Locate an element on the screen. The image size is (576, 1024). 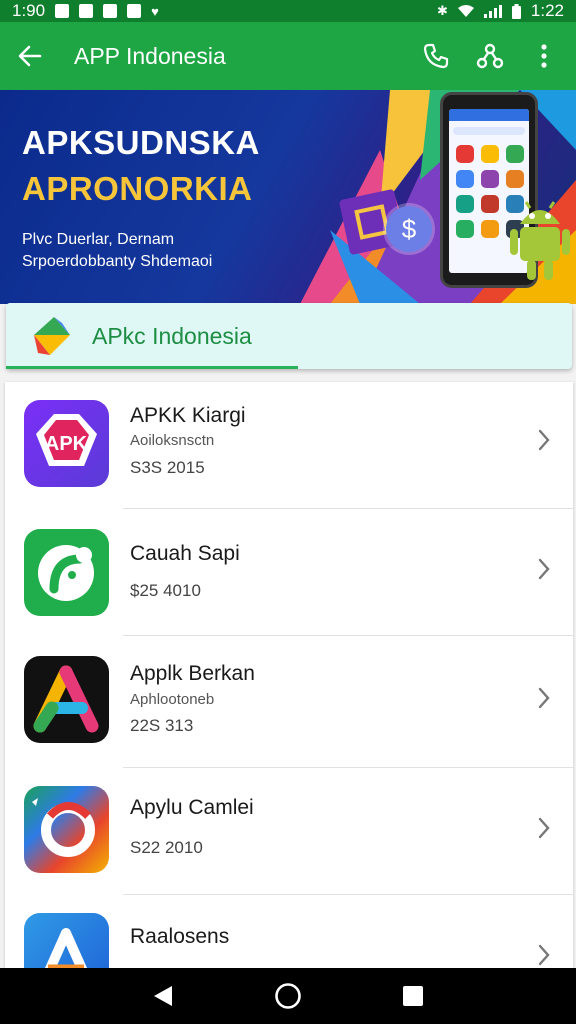
app-subtitle: Aoiloksnsctn is located at coordinates (172, 440).